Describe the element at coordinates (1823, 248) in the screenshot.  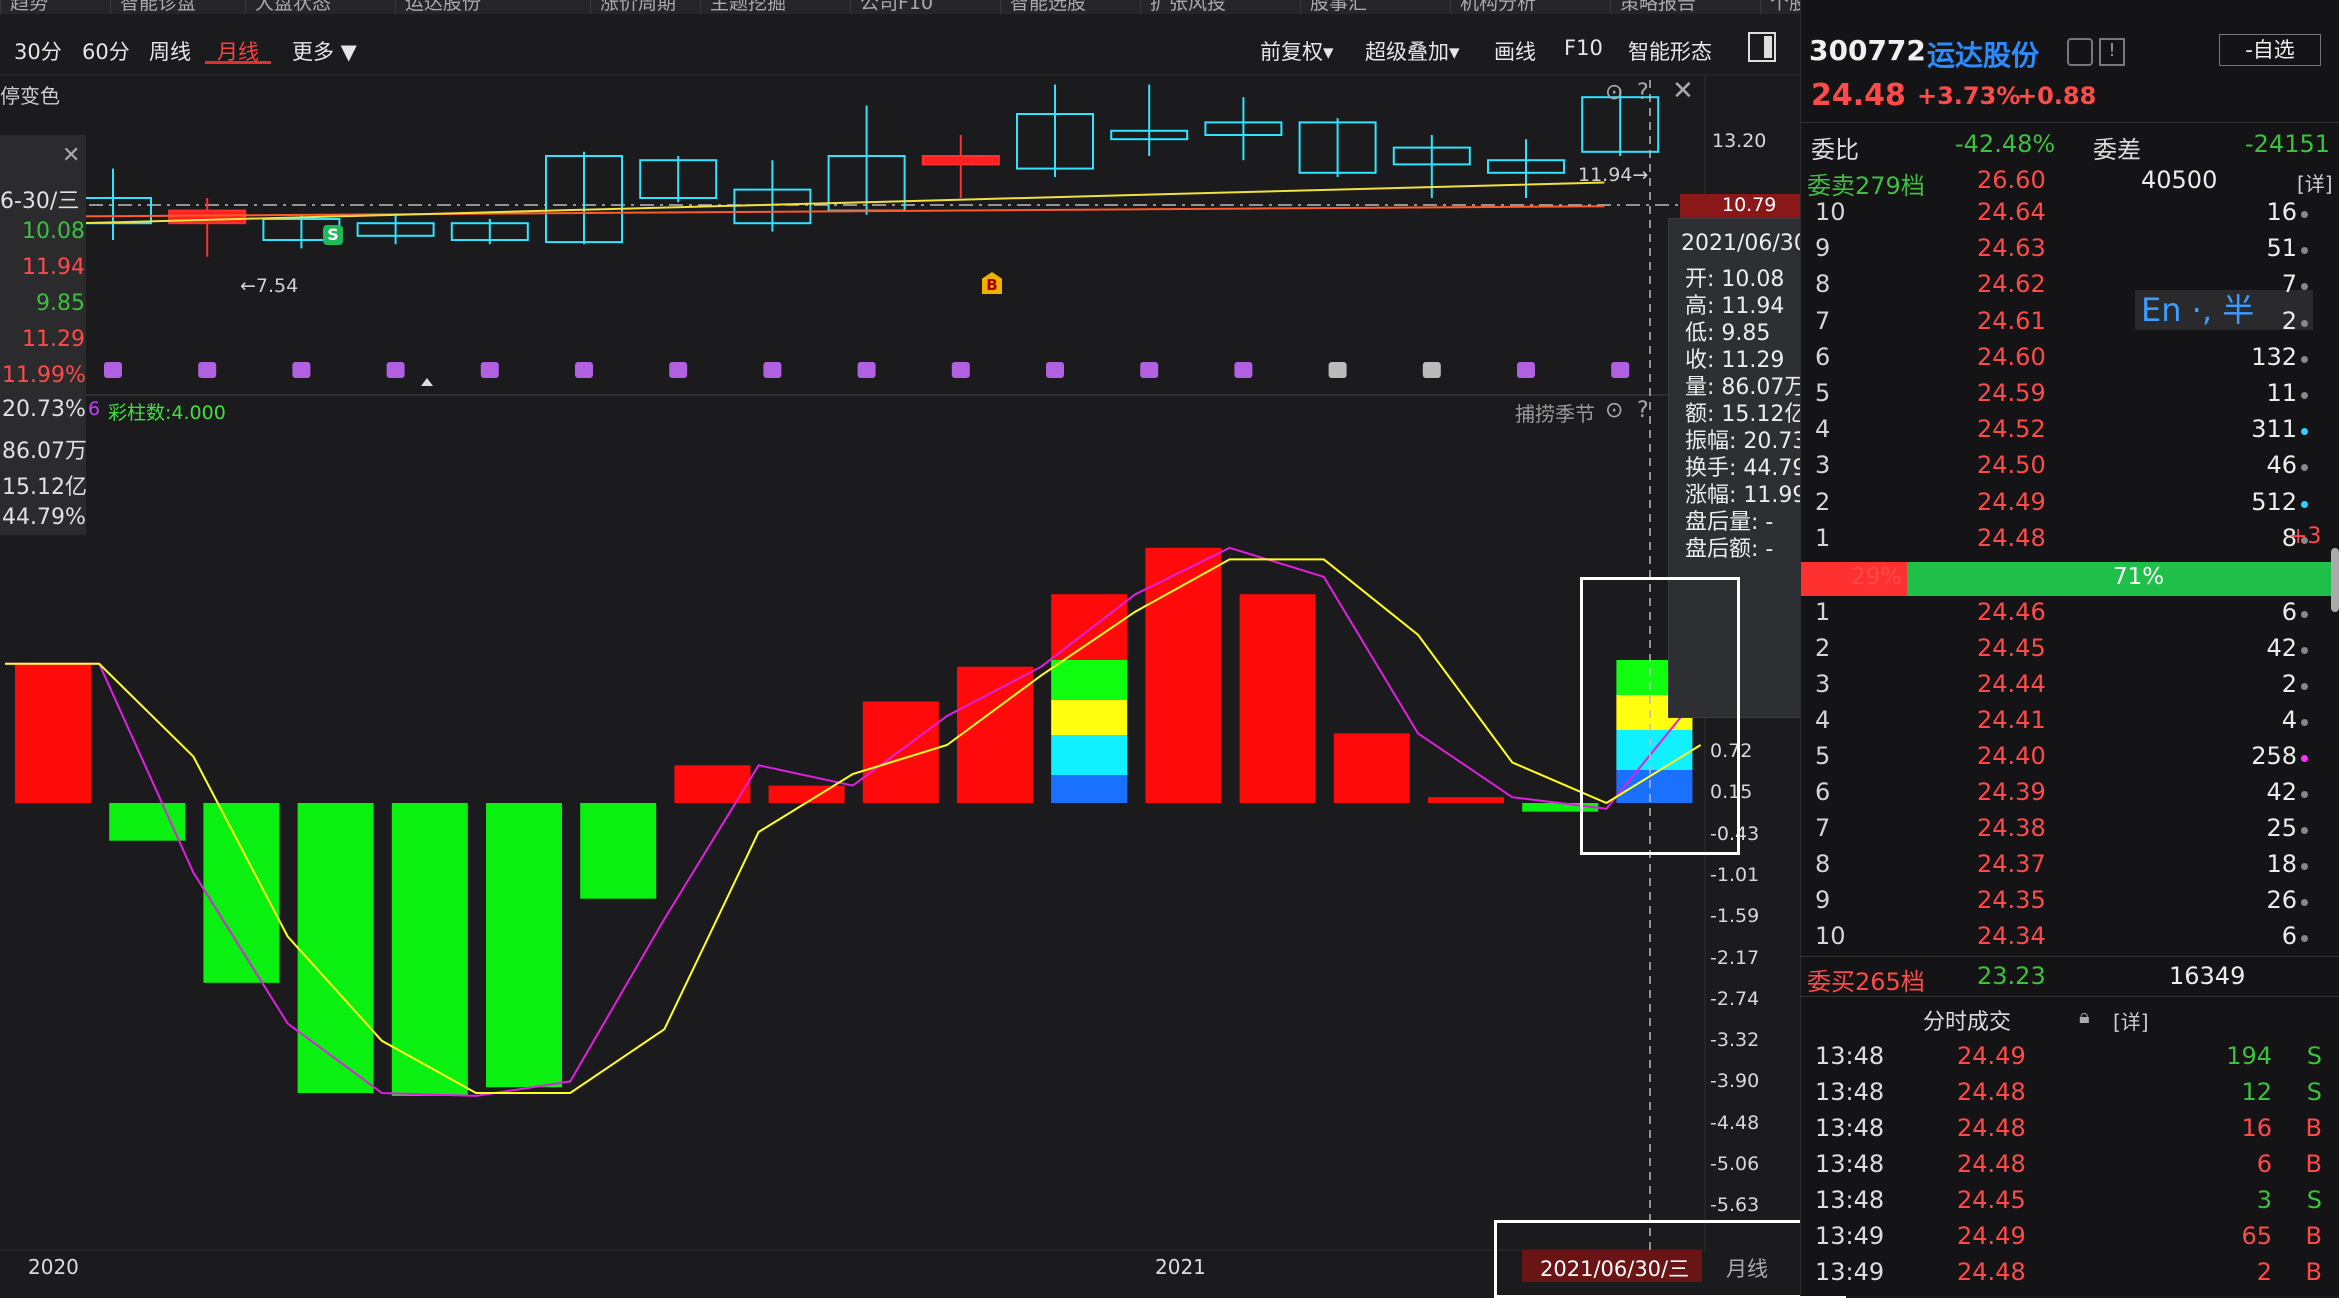
I see `ask-level: 9` at that location.